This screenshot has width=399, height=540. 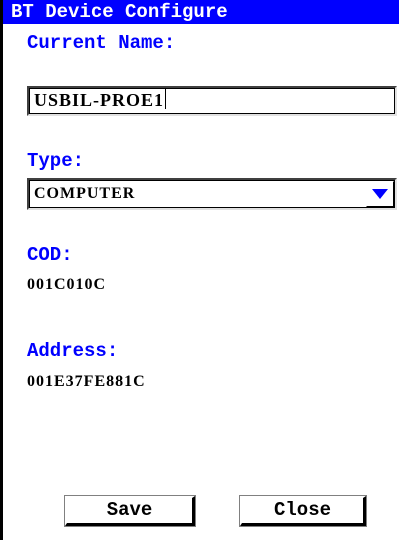 I want to click on type-select: COMPUTER, so click(x=212, y=194).